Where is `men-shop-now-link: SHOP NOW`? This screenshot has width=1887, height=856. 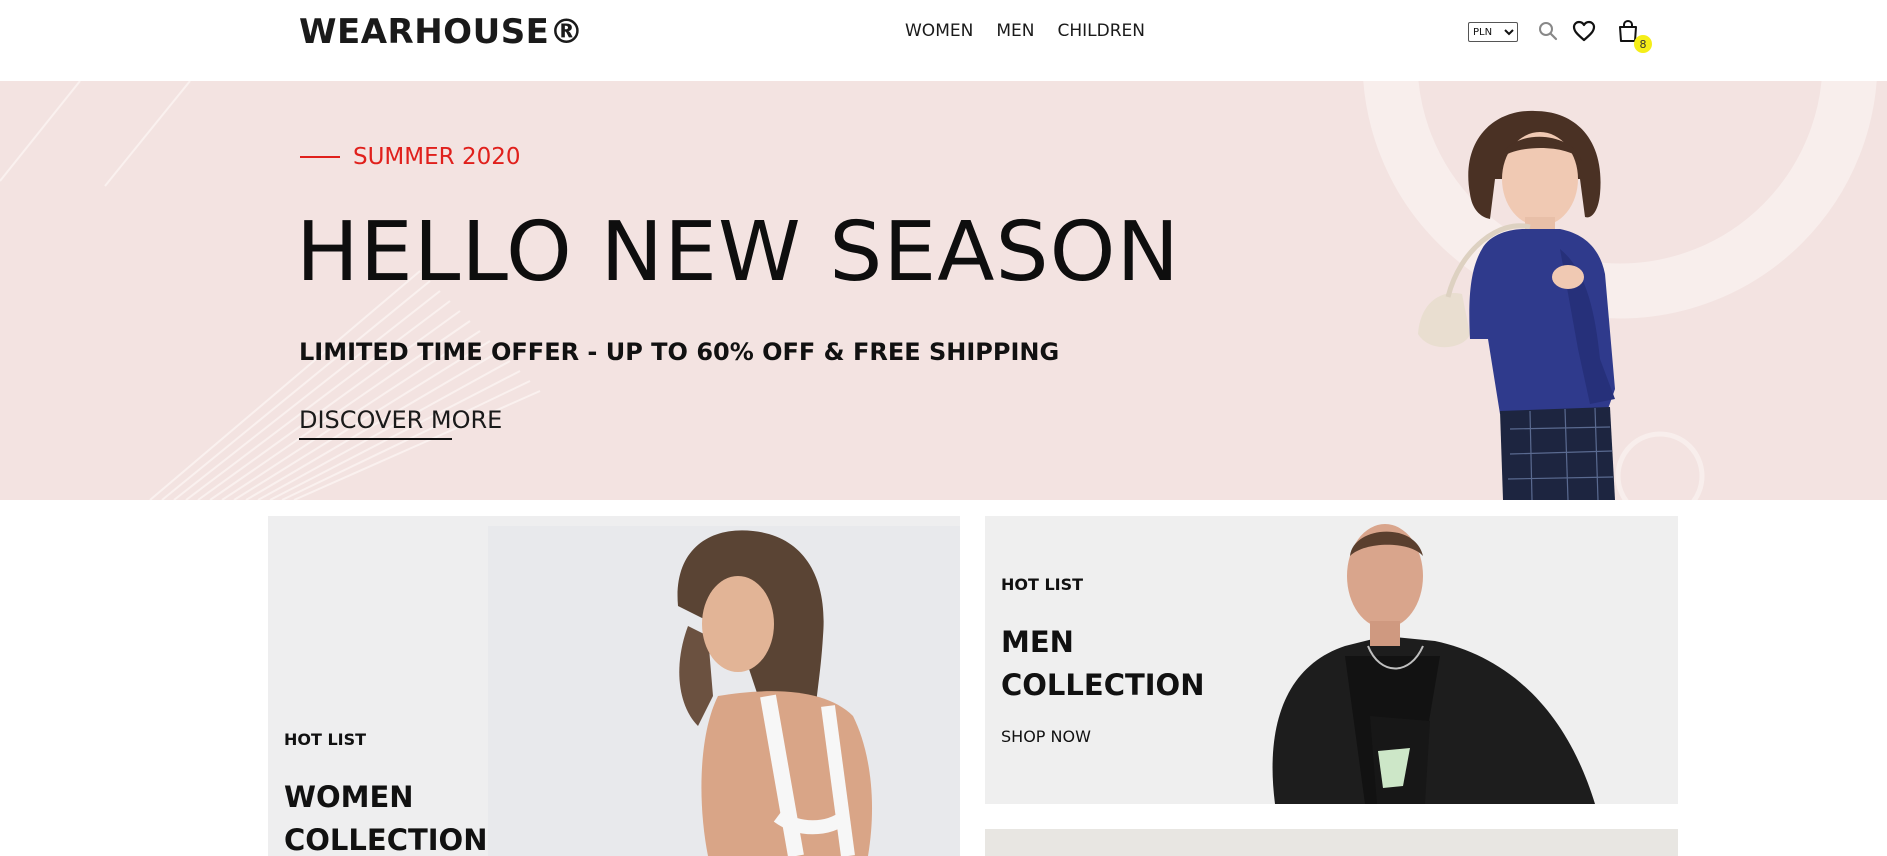
men-shop-now-link: SHOP NOW is located at coordinates (1046, 736).